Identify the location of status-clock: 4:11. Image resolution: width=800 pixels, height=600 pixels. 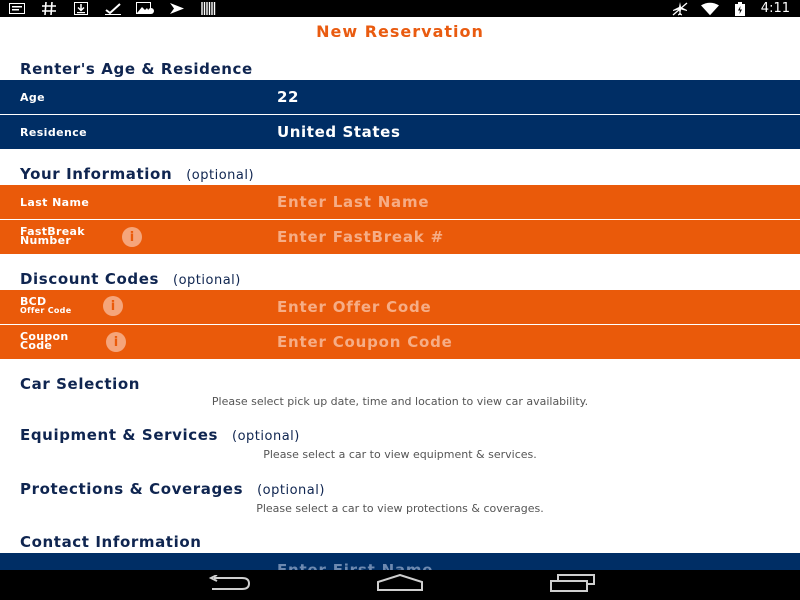
(775, 8).